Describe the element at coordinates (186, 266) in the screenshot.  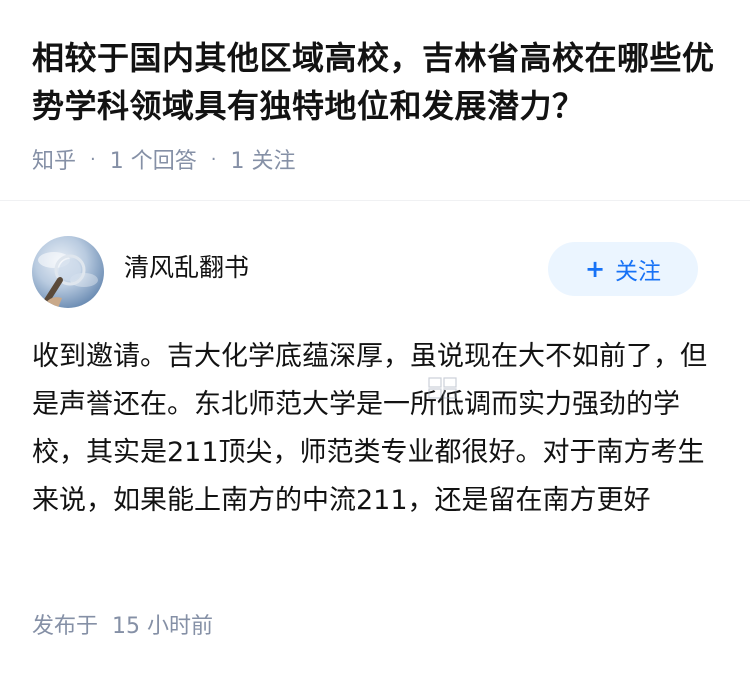
I see `author-name: 清风乱翻书` at that location.